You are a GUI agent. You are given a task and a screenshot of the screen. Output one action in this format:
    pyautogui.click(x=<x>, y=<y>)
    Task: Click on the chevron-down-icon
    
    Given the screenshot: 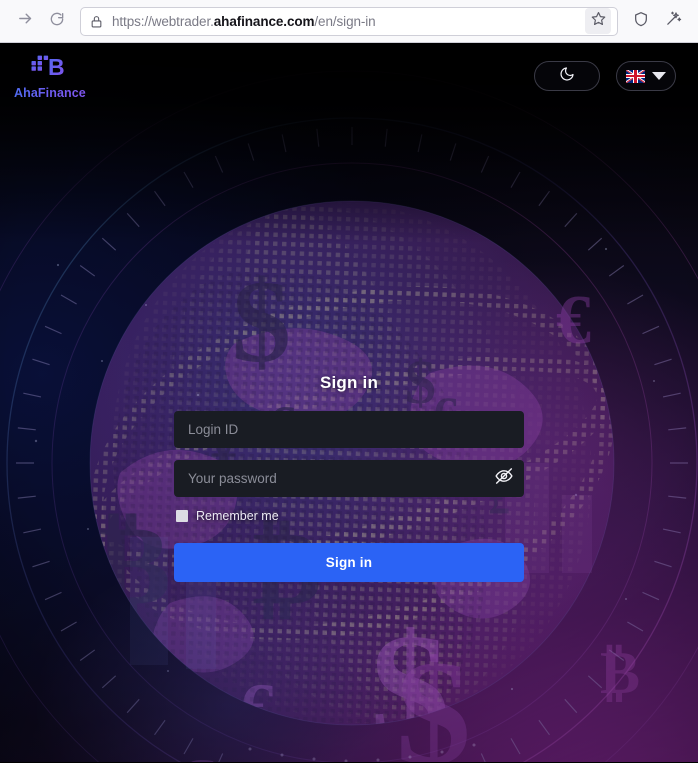 What is the action you would take?
    pyautogui.click(x=659, y=76)
    